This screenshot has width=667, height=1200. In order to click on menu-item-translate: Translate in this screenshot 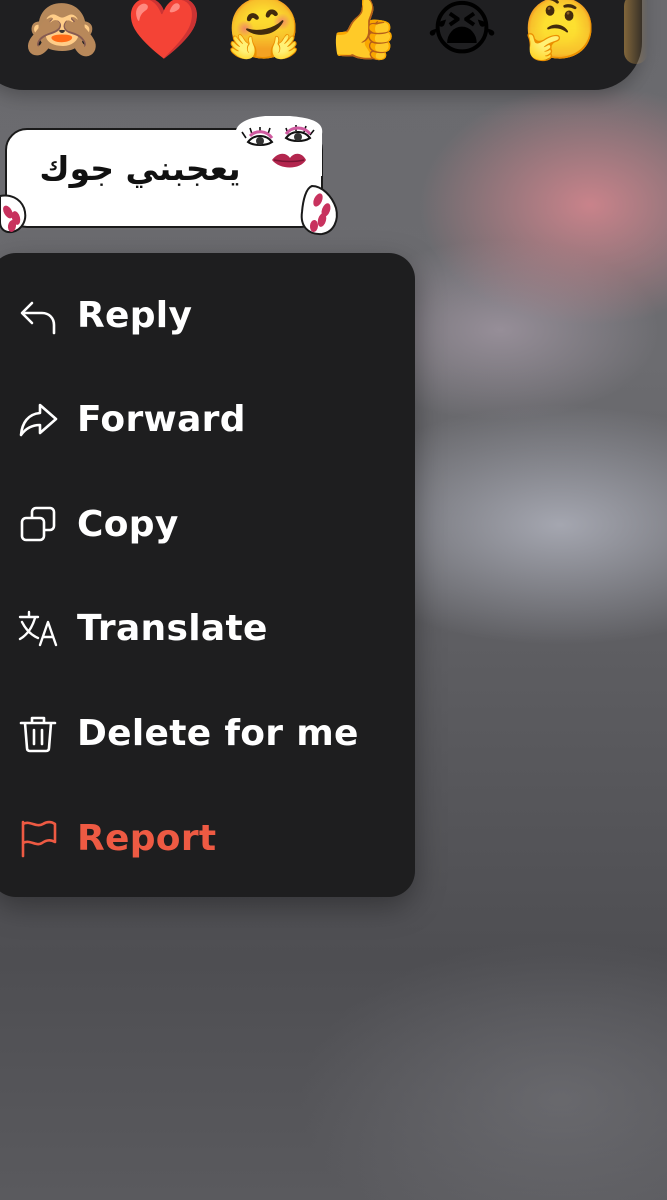, I will do `click(202, 628)`.